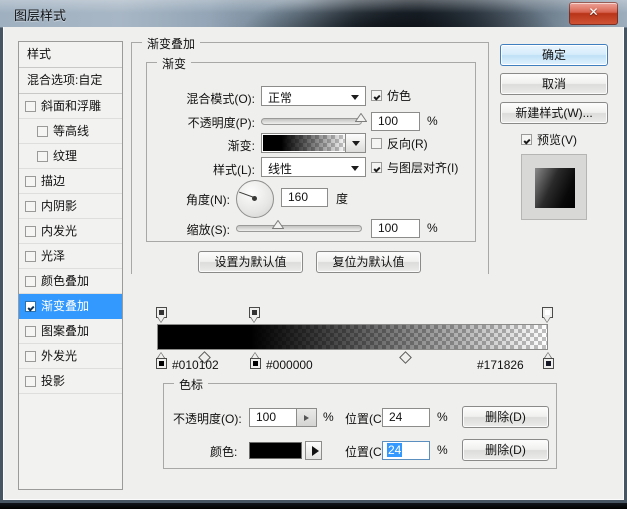 The width and height of the screenshot is (627, 509). What do you see at coordinates (59, 231) in the screenshot?
I see `style-item-label: 内发光` at bounding box center [59, 231].